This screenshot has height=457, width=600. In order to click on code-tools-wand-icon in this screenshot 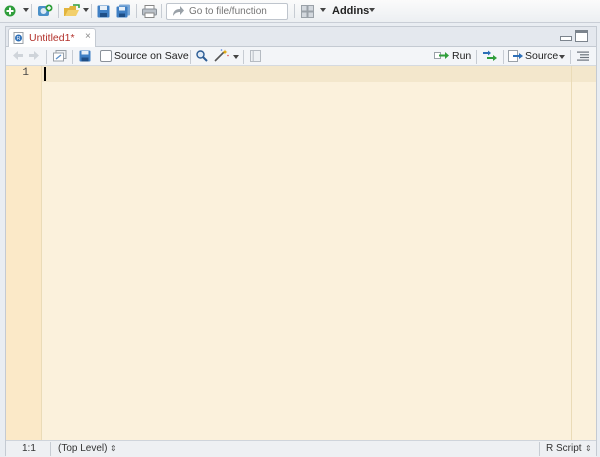, I will do `click(221, 57)`.